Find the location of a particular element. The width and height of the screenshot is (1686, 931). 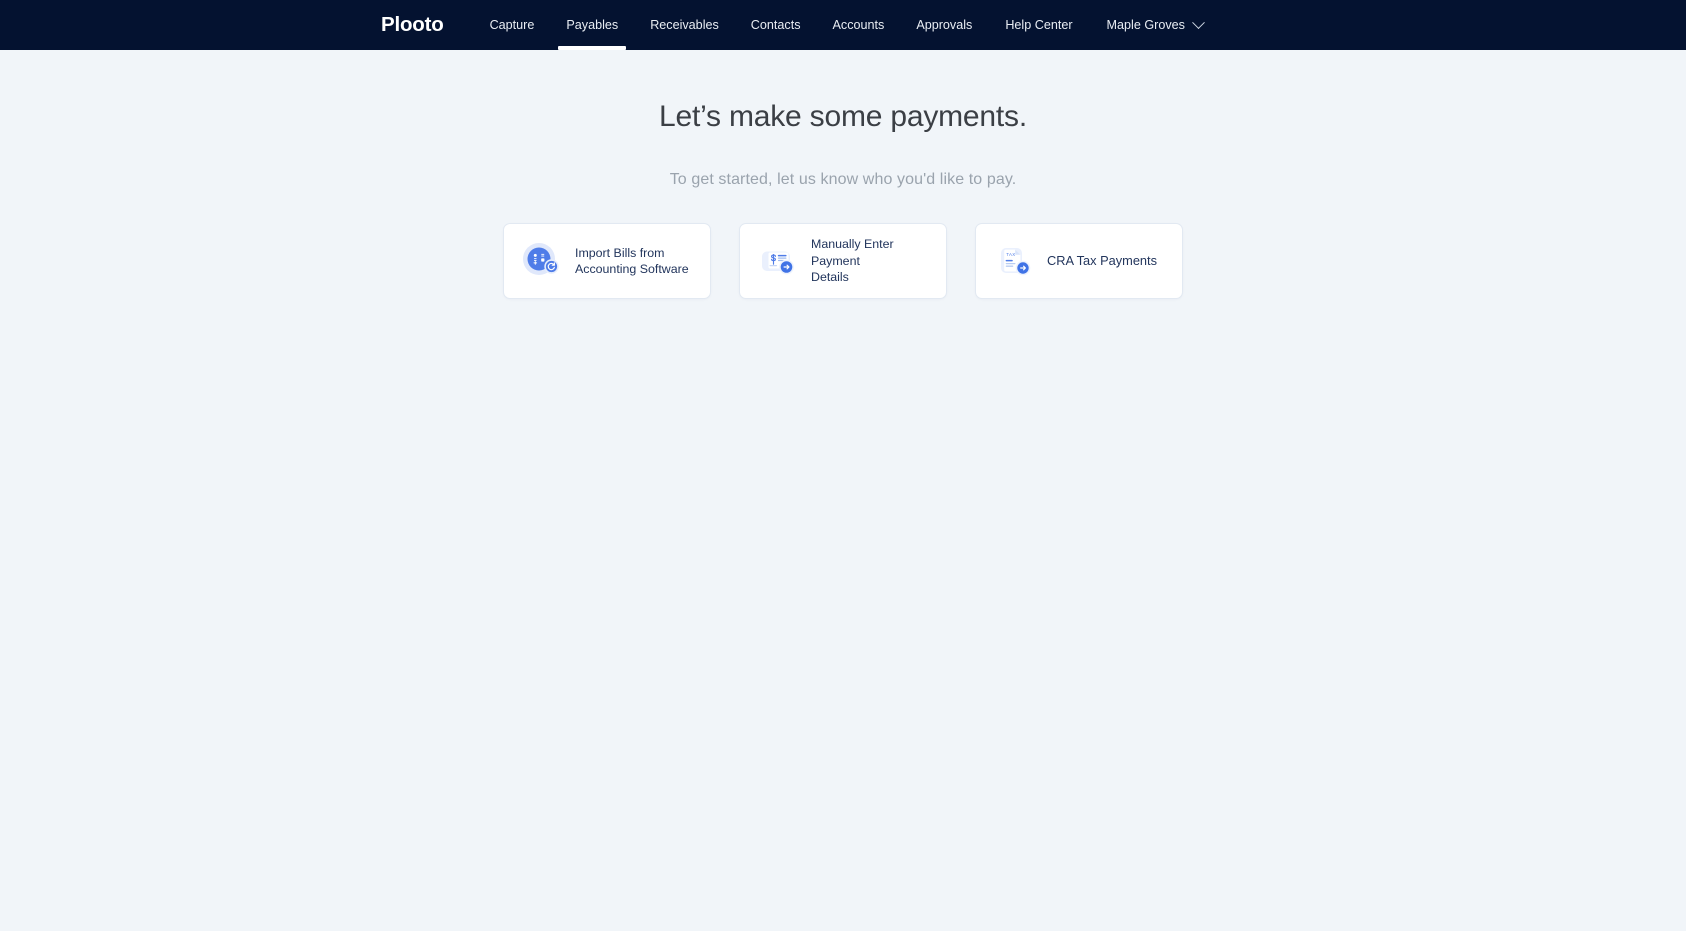

card-manual-payment: Manually Enter Payment Details is located at coordinates (843, 261).